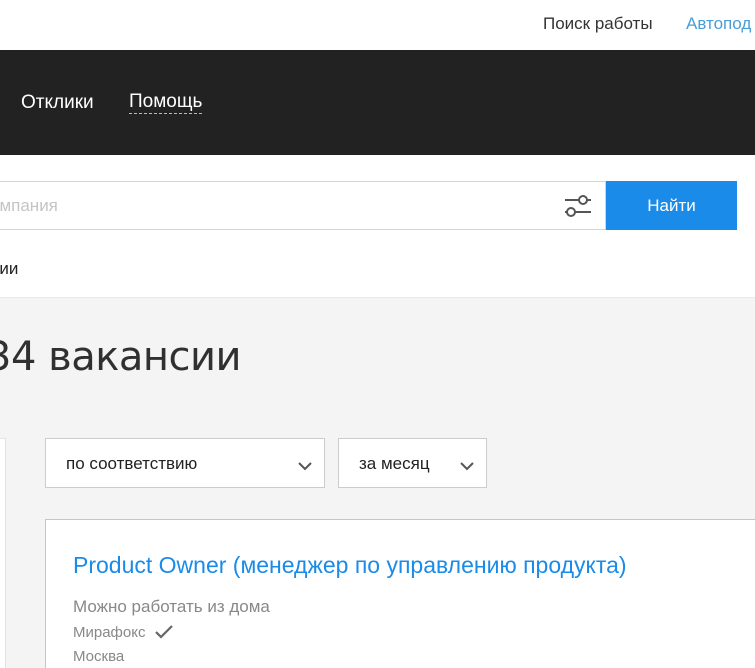 Image resolution: width=755 pixels, height=668 pixels. What do you see at coordinates (132, 463) in the screenshot?
I see `sort-relevance-value: по соответствию` at bounding box center [132, 463].